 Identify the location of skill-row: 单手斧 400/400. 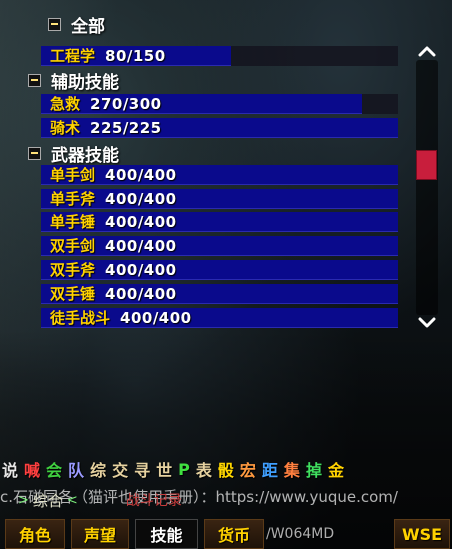
(219, 199).